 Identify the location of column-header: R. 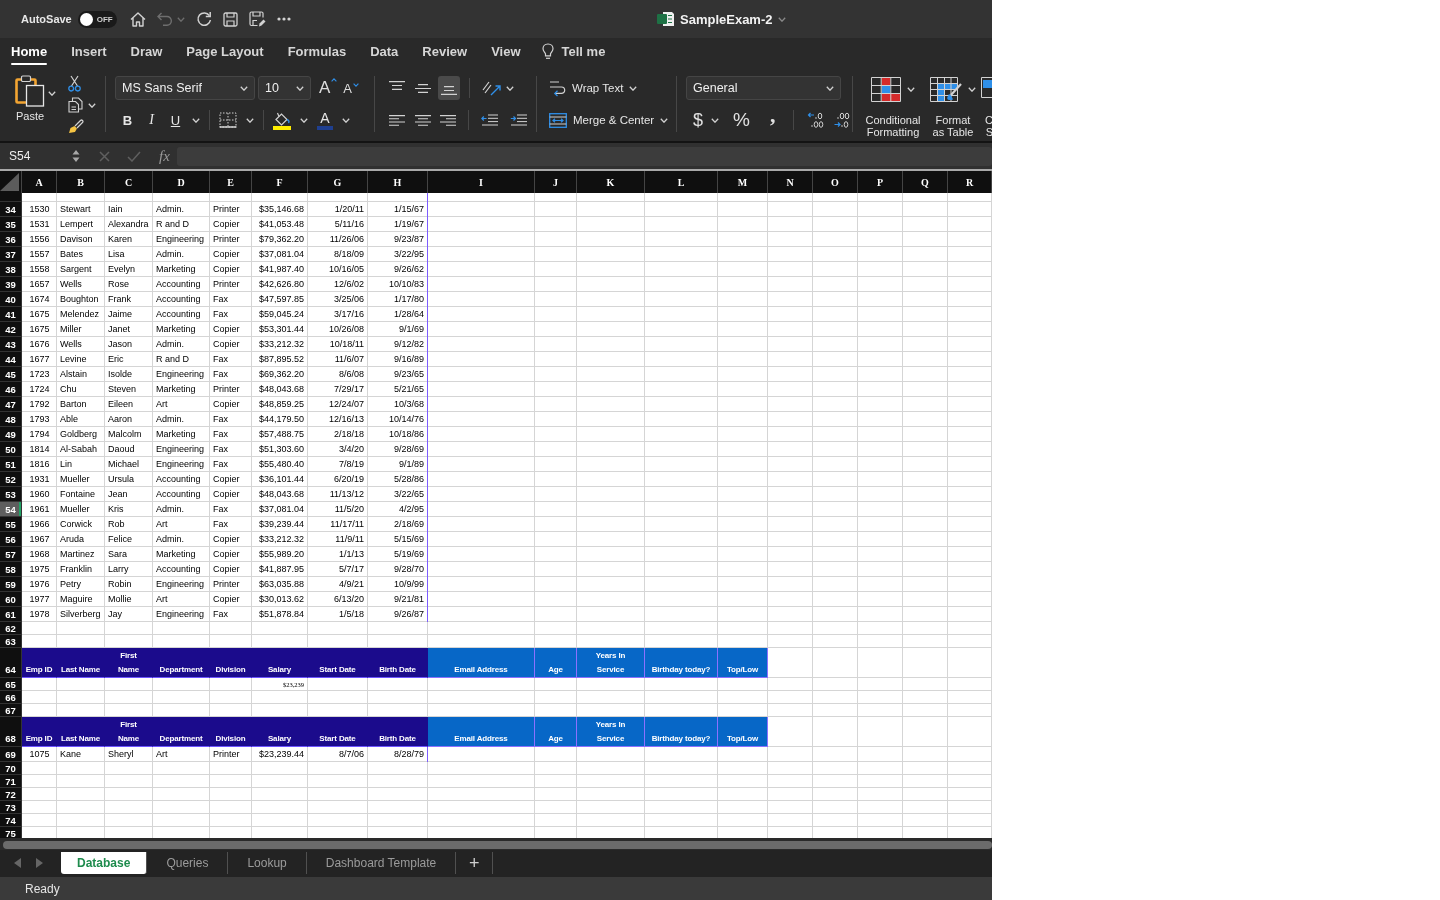
(970, 182).